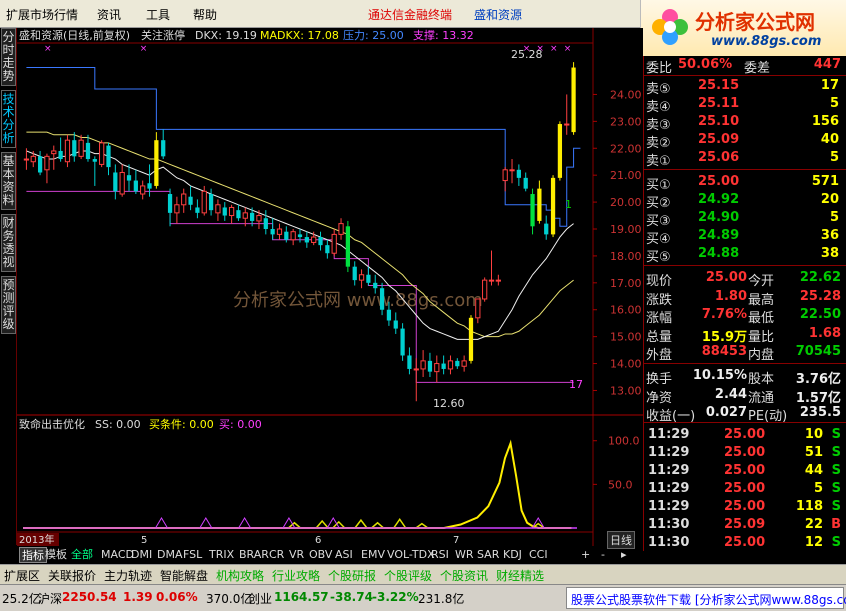  Describe the element at coordinates (585, 554) in the screenshot. I see `zoom-in-button: +` at that location.